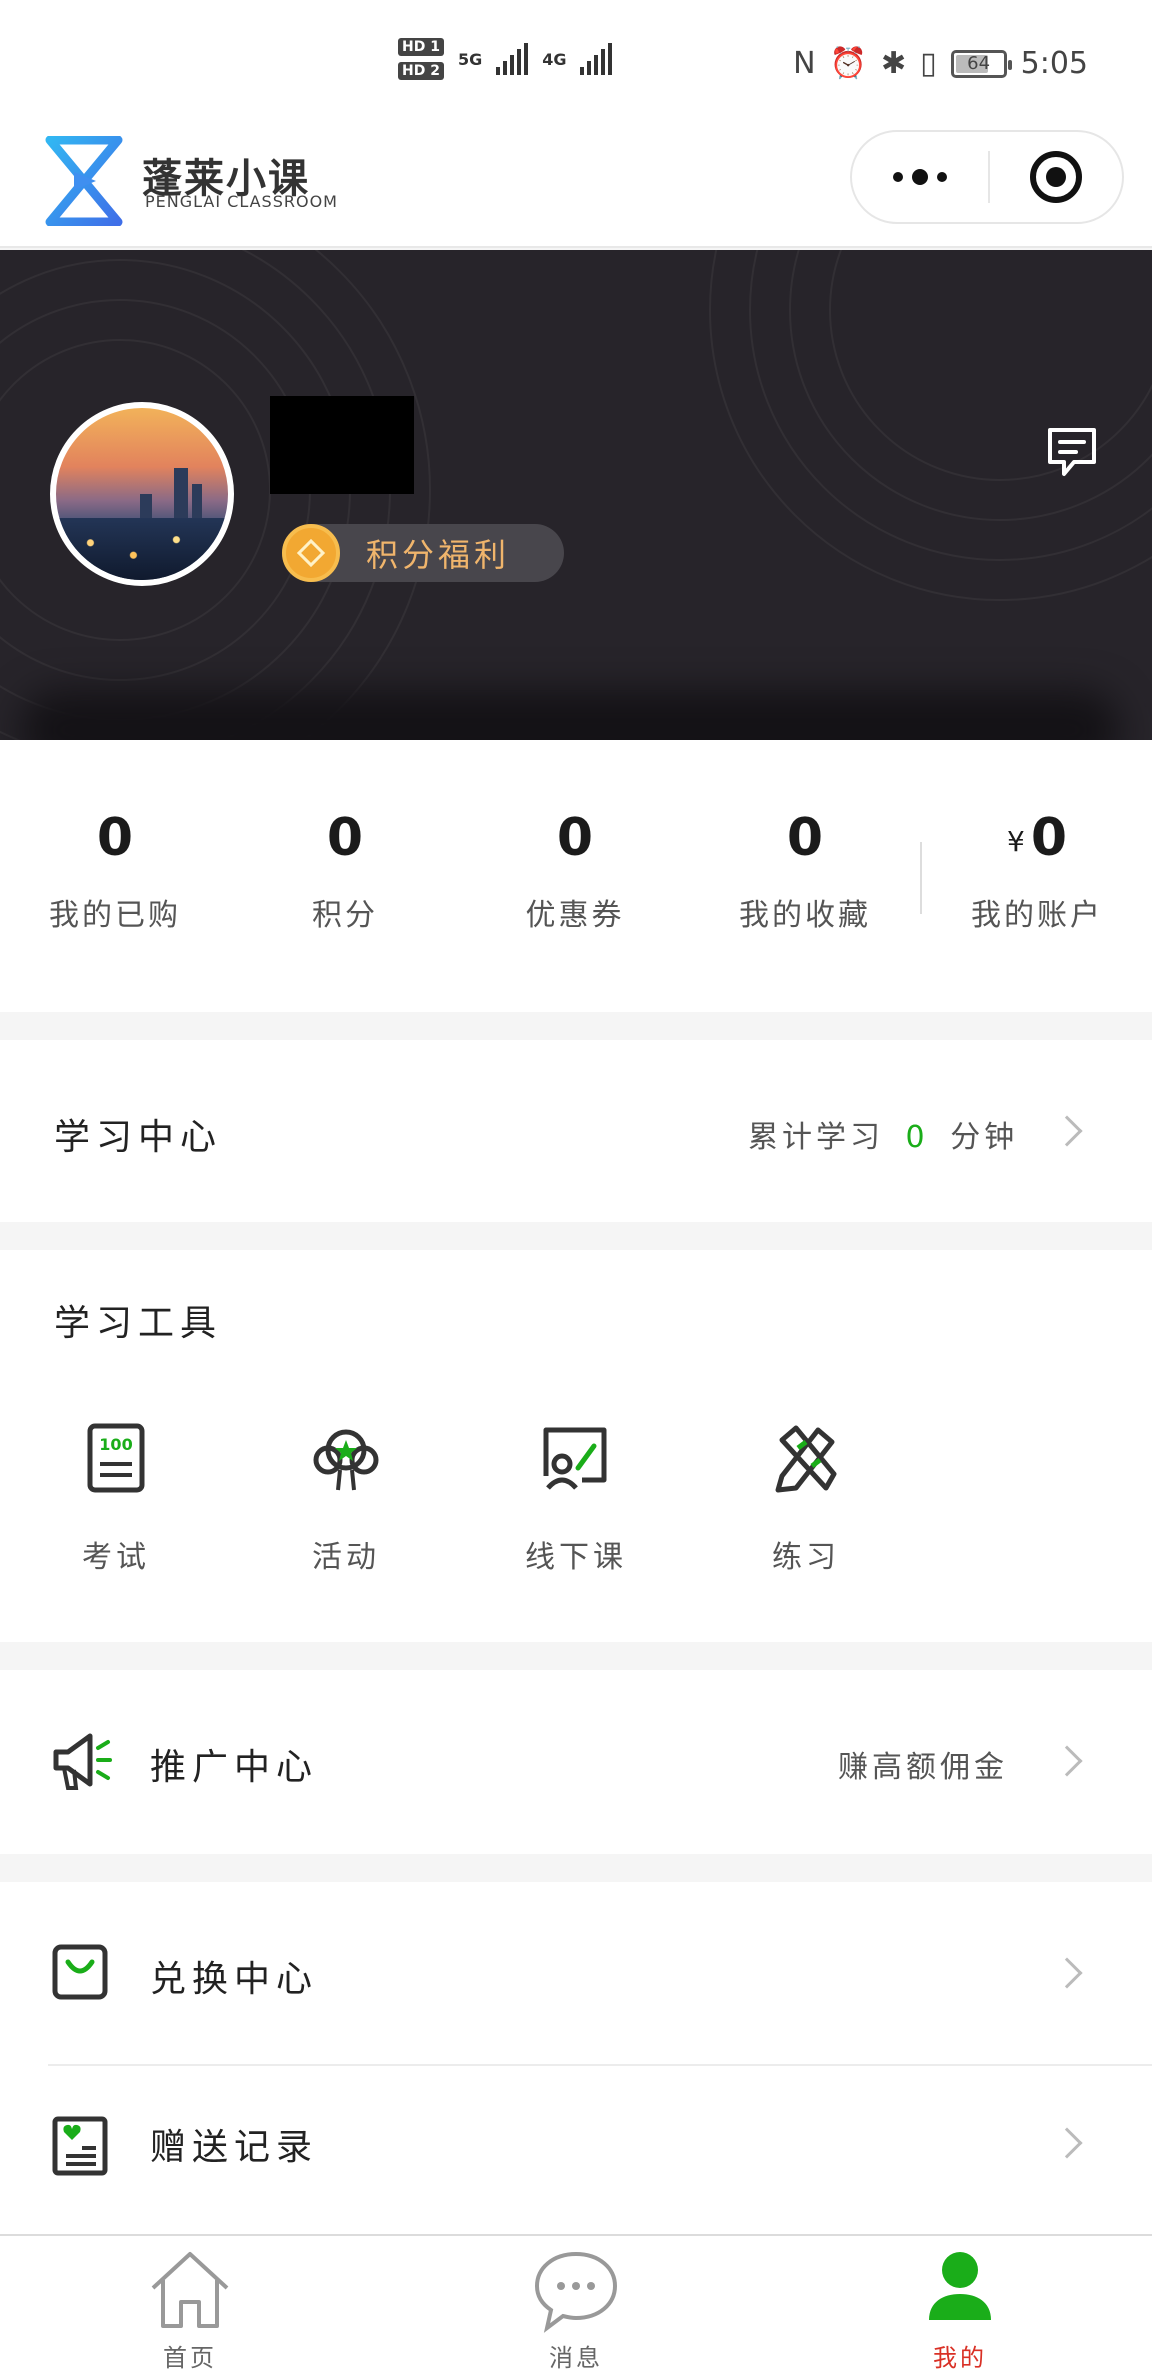  I want to click on points-welfare-button: 积分福利, so click(423, 553).